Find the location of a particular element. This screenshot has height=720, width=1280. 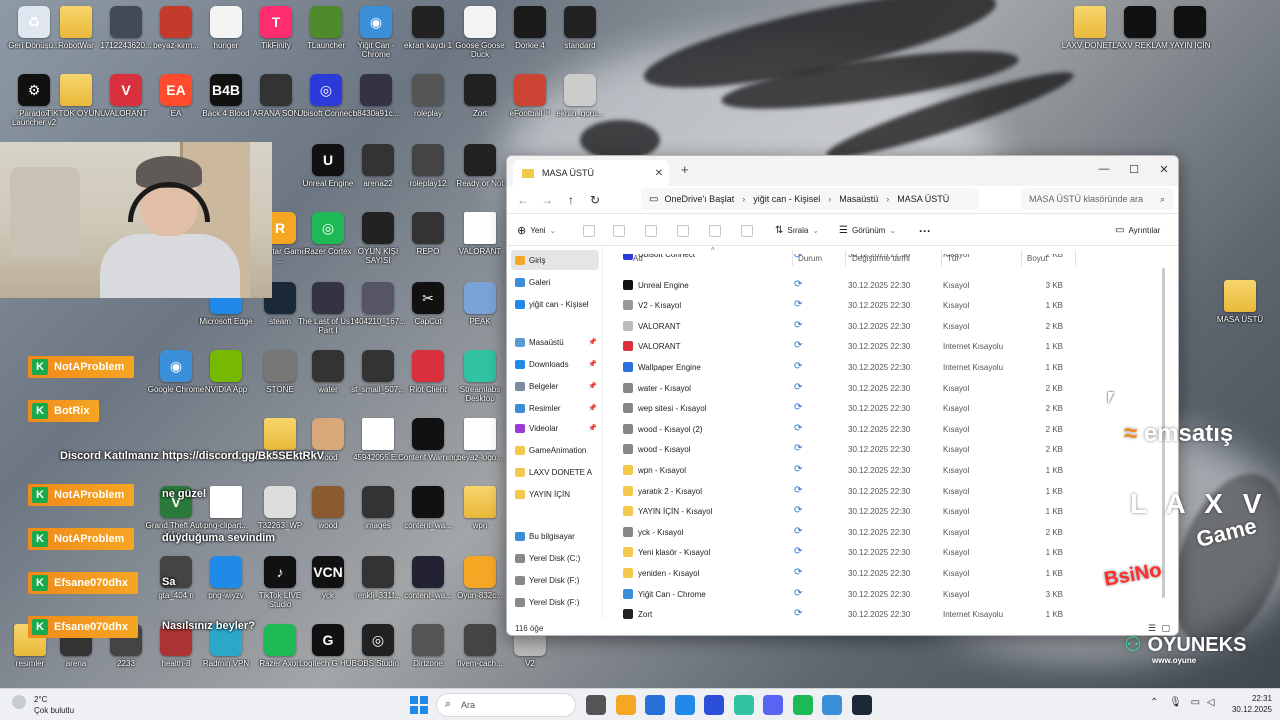

nav-item: YAYIN İÇİN is located at coordinates (555, 494).